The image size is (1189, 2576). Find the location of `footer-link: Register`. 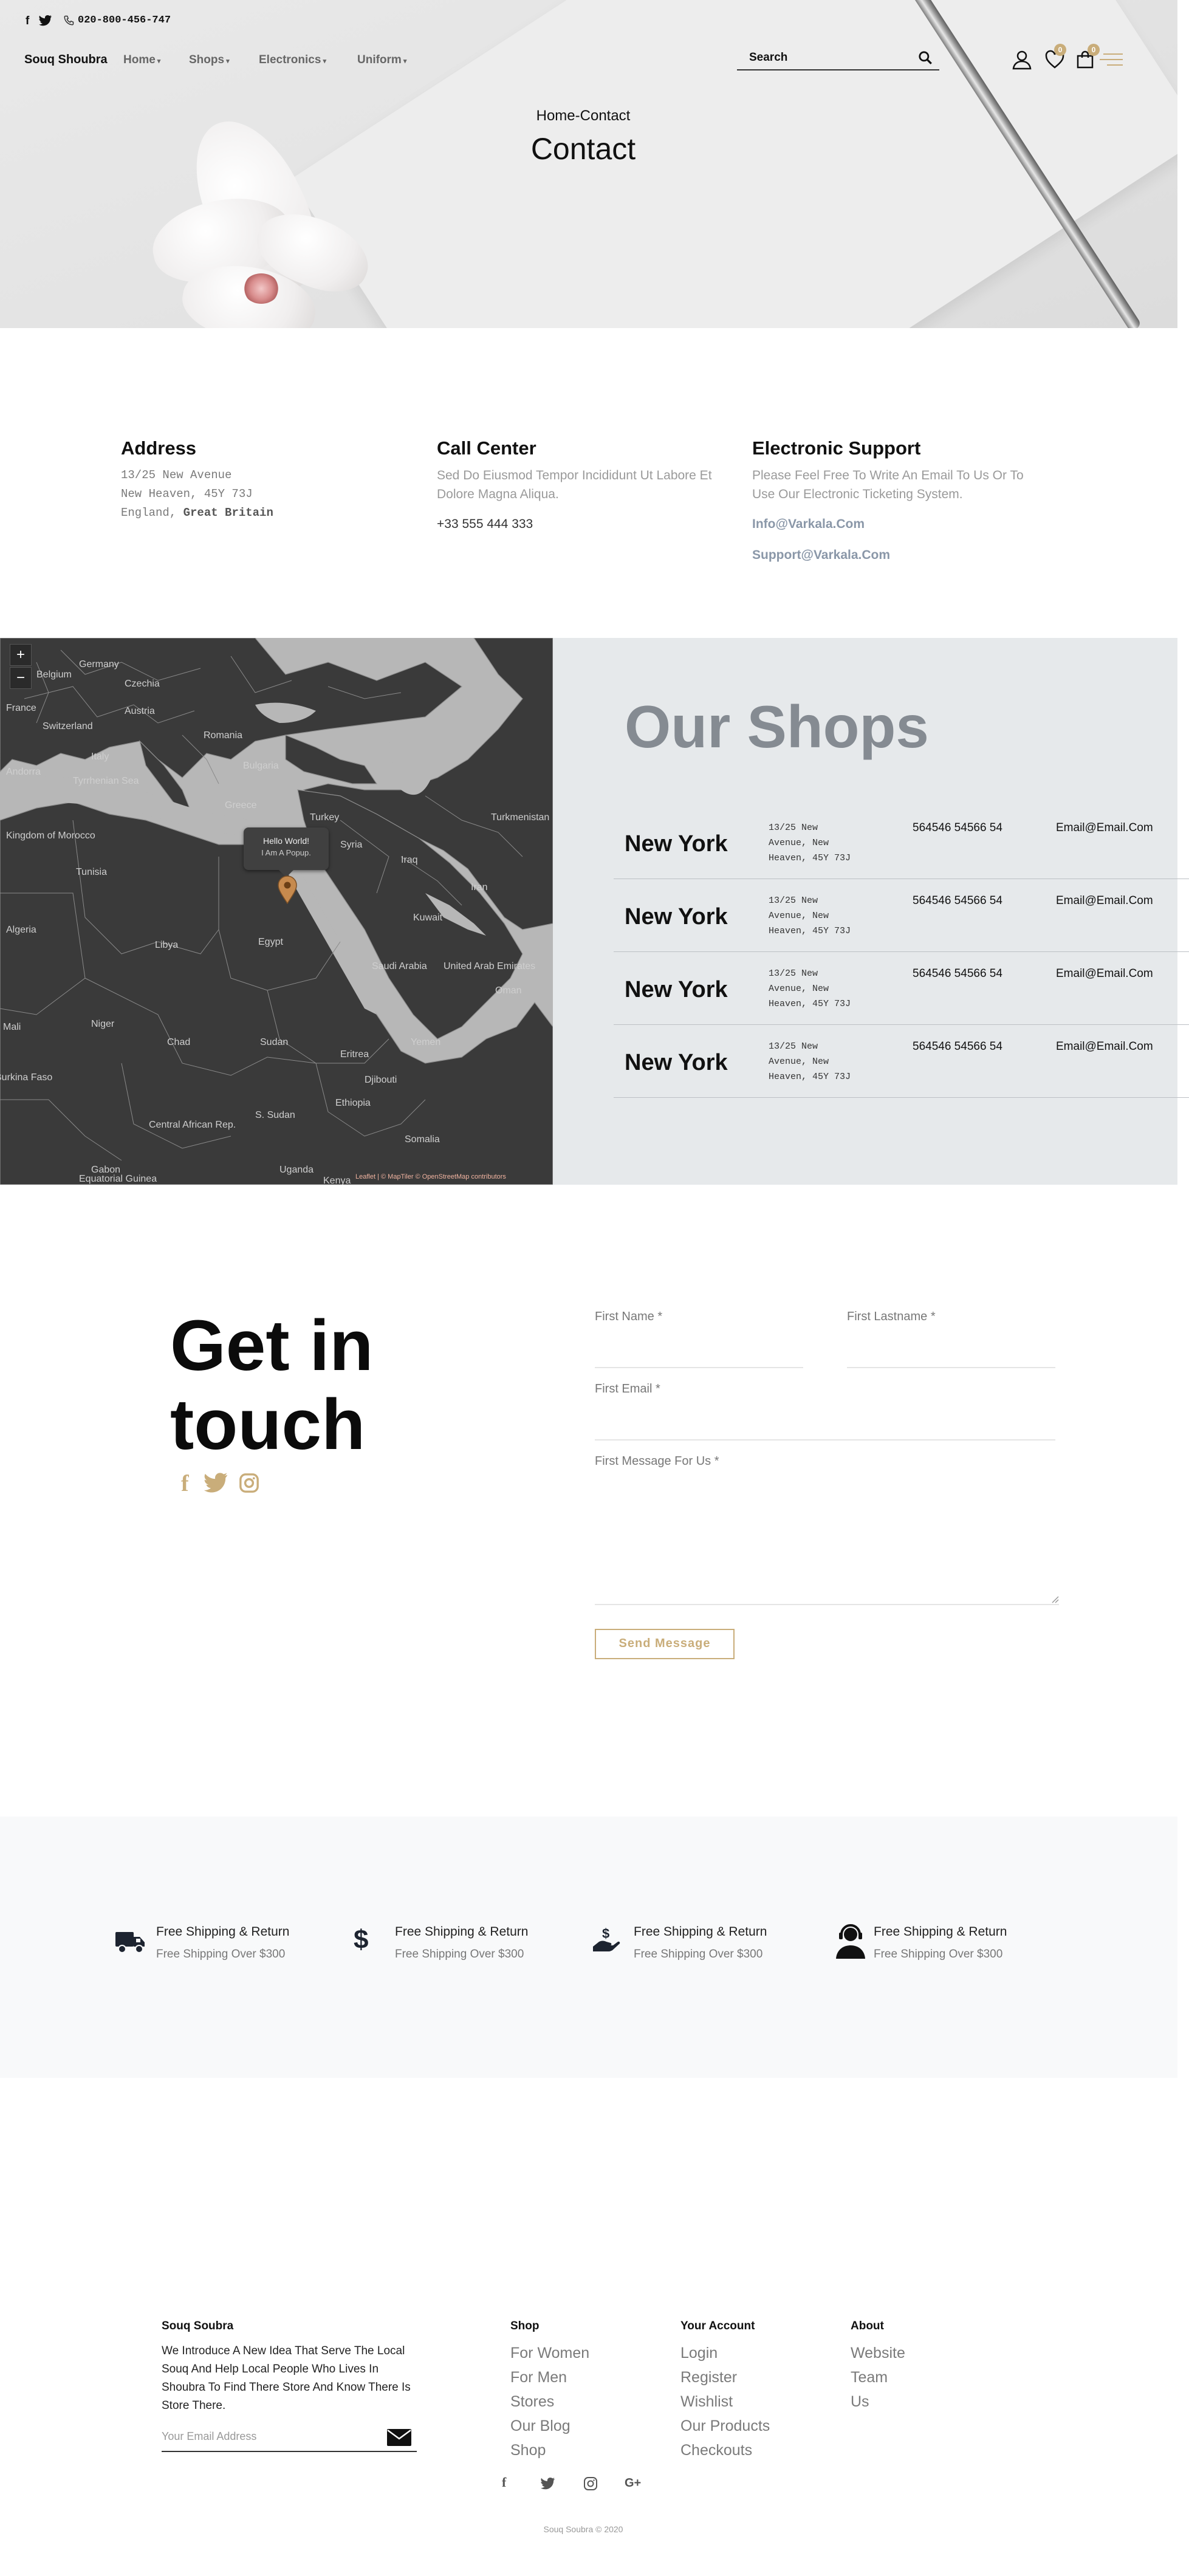

footer-link: Register is located at coordinates (708, 2377).